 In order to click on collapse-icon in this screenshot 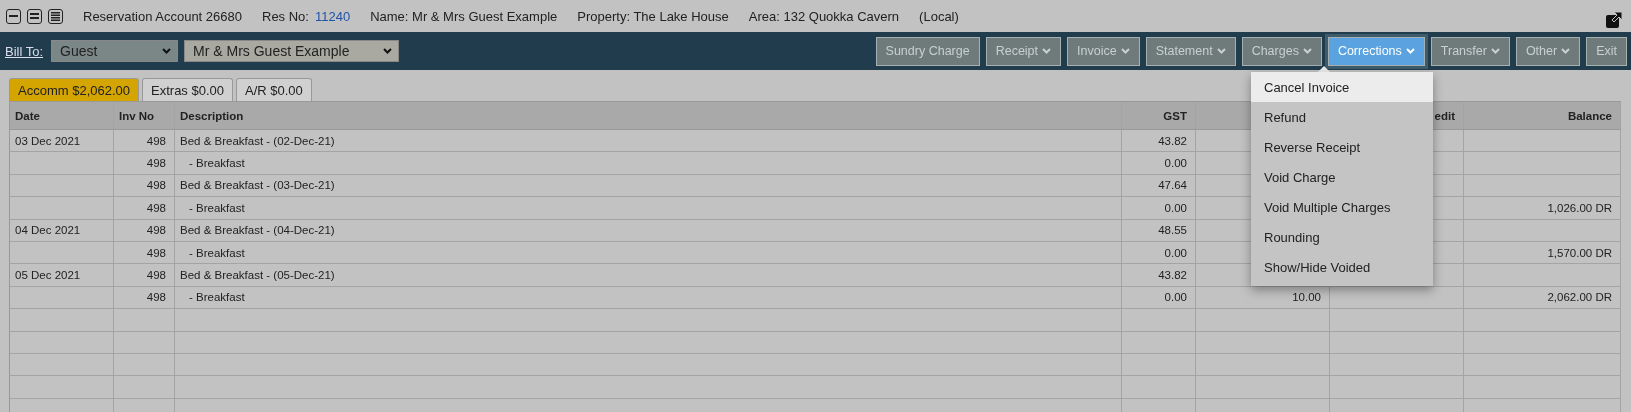, I will do `click(13, 16)`.